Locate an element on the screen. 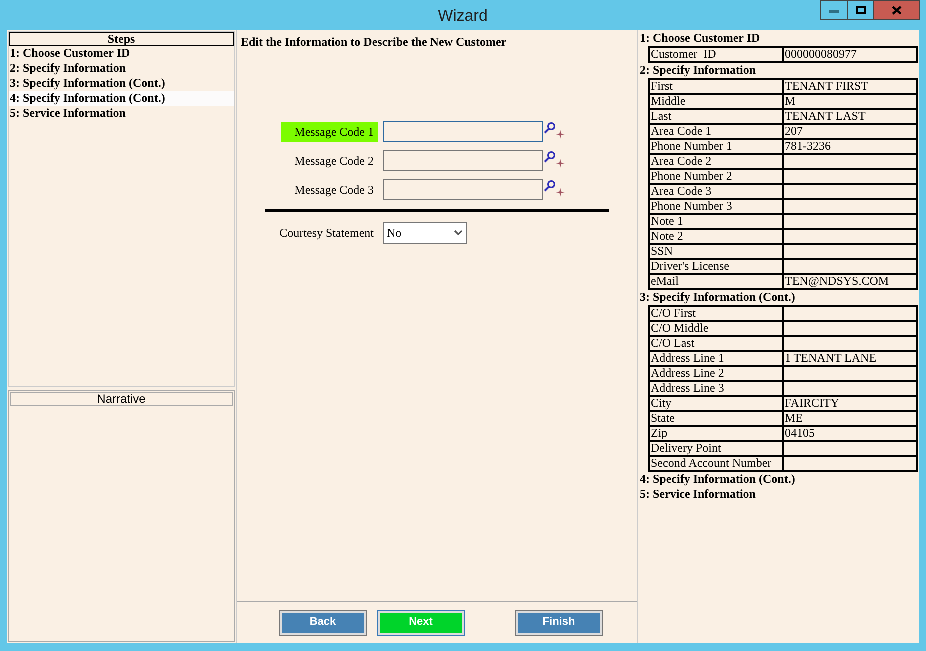 The height and width of the screenshot is (651, 926). summary-section-title: 4: Specify Information (Cont.) is located at coordinates (717, 479).